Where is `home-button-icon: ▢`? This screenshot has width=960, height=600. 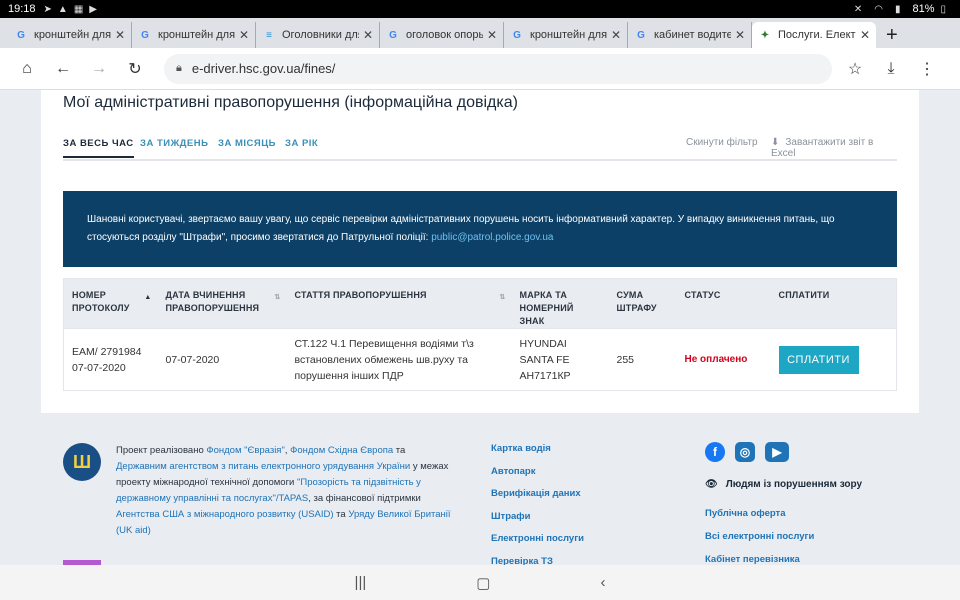 home-button-icon: ▢ is located at coordinates (483, 583).